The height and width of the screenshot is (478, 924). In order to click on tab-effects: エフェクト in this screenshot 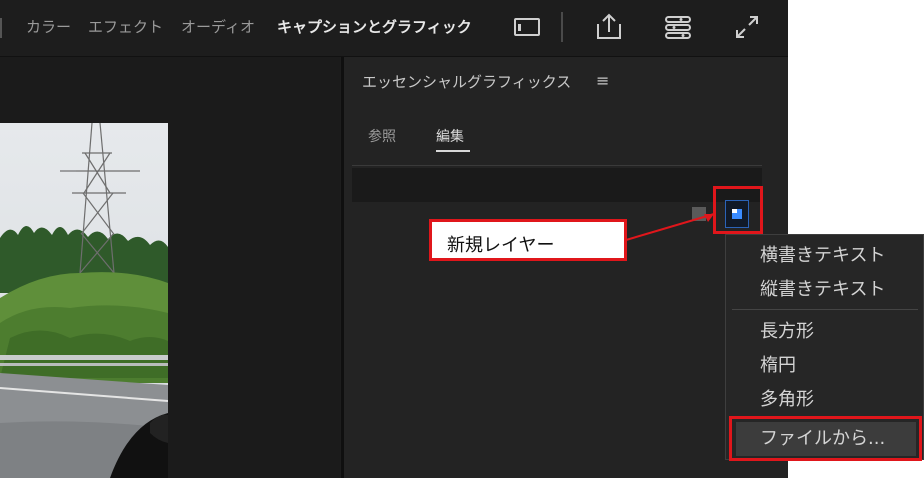, I will do `click(125, 26)`.